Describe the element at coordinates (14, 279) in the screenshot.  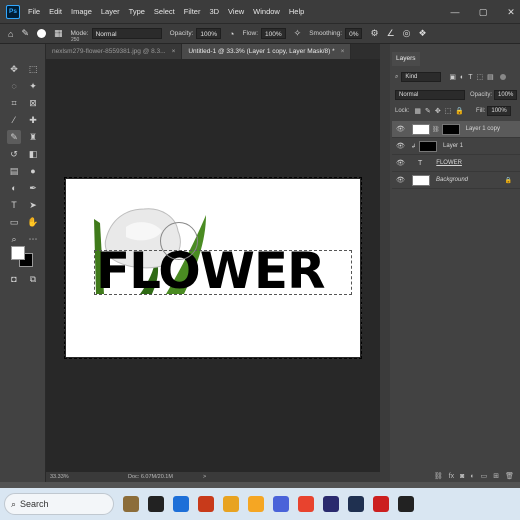
I see `quick-mask-icon: ◘` at that location.